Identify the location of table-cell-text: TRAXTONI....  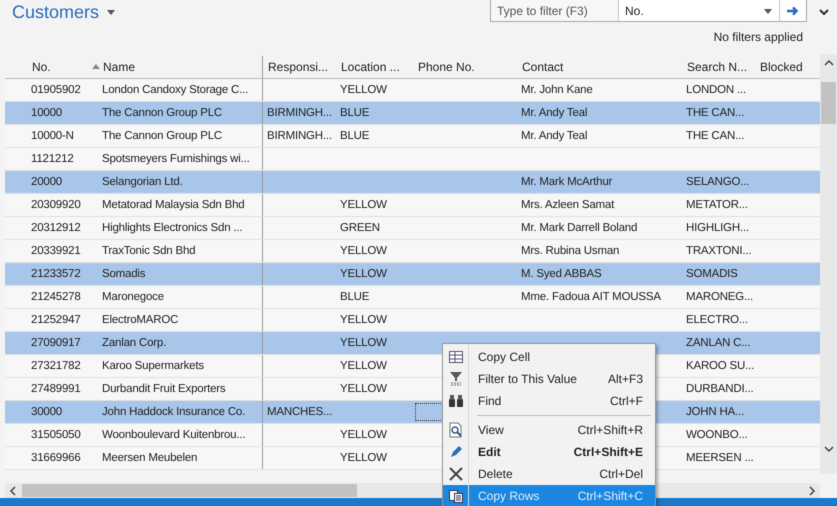
(718, 251).